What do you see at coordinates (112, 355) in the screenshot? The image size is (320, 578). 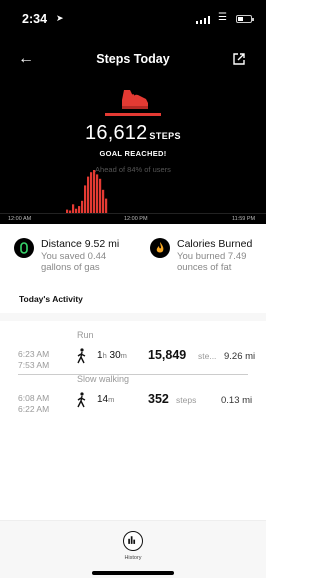 I see `activity-duration: 1h 30m` at bounding box center [112, 355].